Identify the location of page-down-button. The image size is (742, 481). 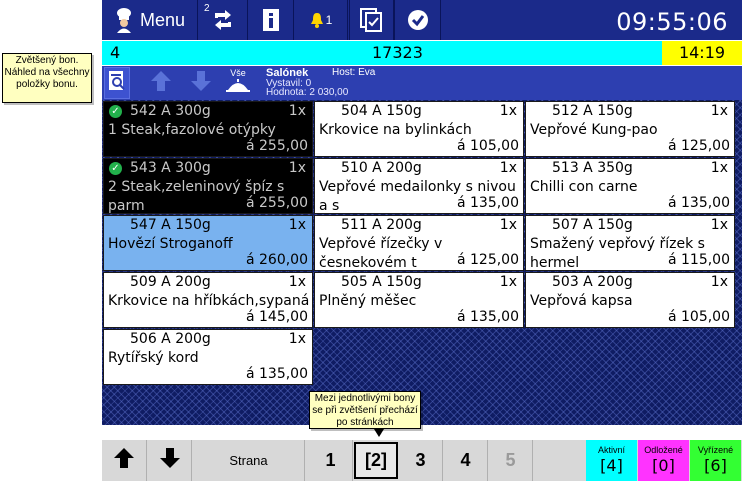
(170, 460).